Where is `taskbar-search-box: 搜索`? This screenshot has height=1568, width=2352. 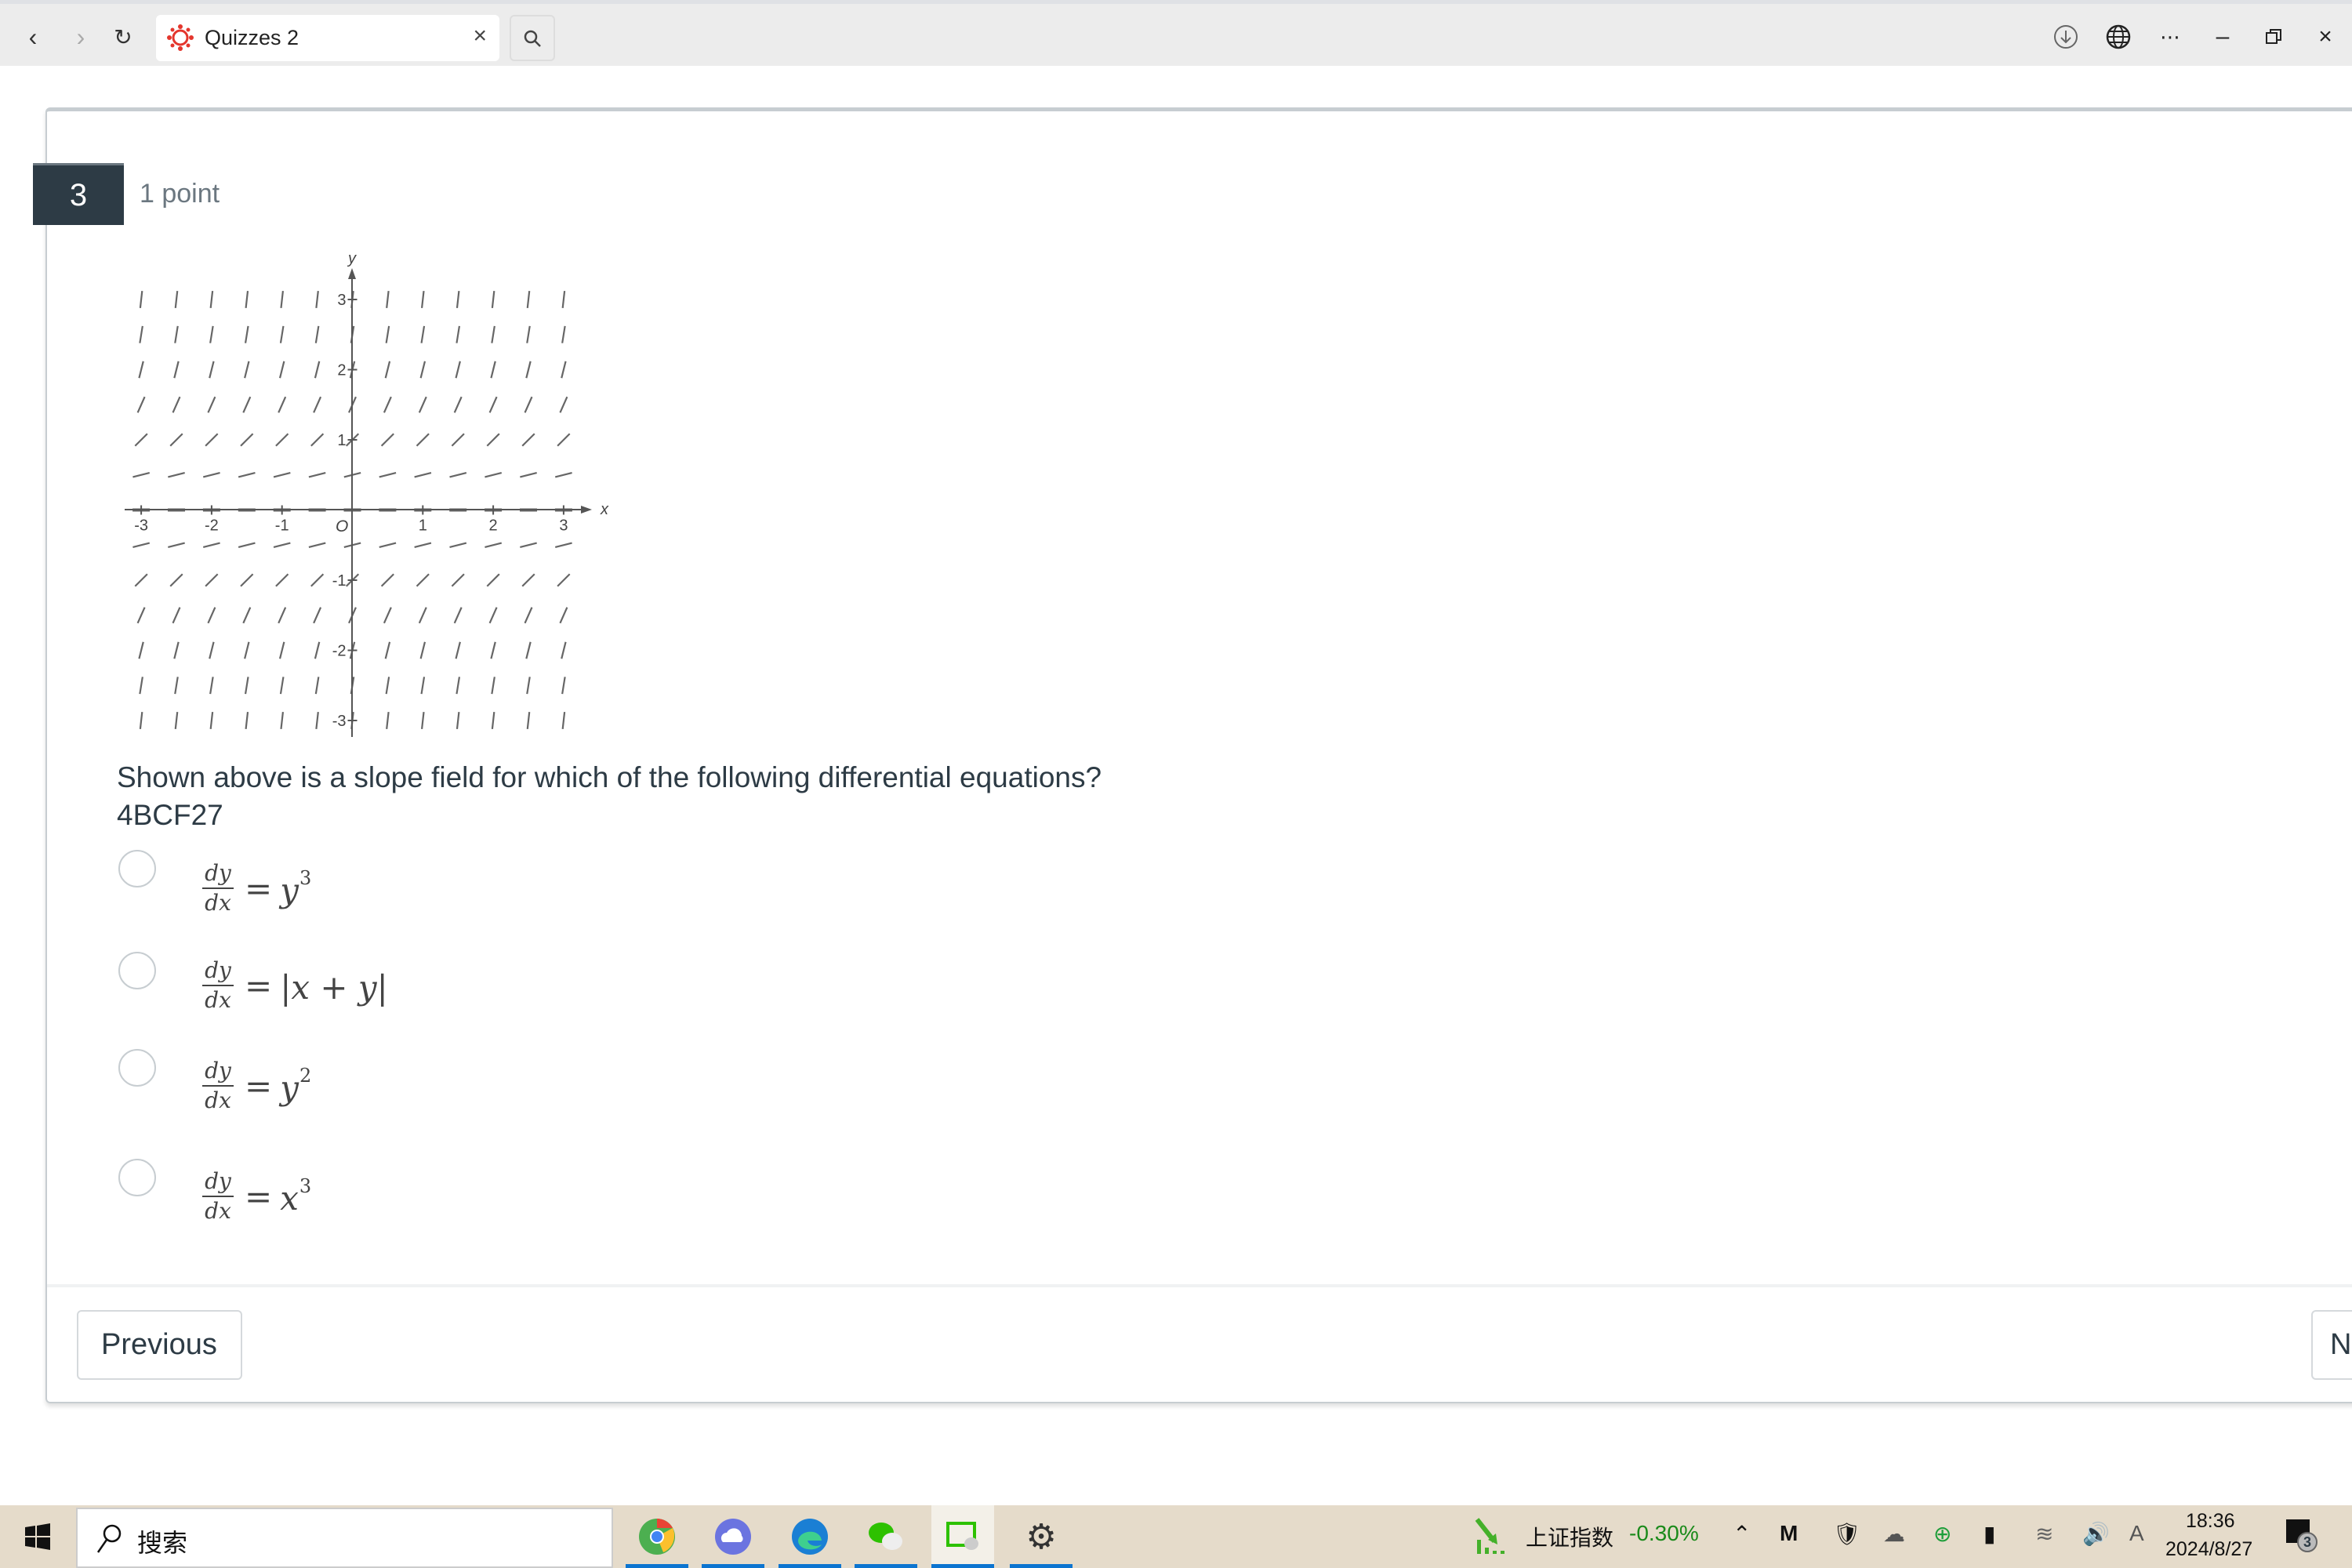 taskbar-search-box: 搜索 is located at coordinates (344, 1538).